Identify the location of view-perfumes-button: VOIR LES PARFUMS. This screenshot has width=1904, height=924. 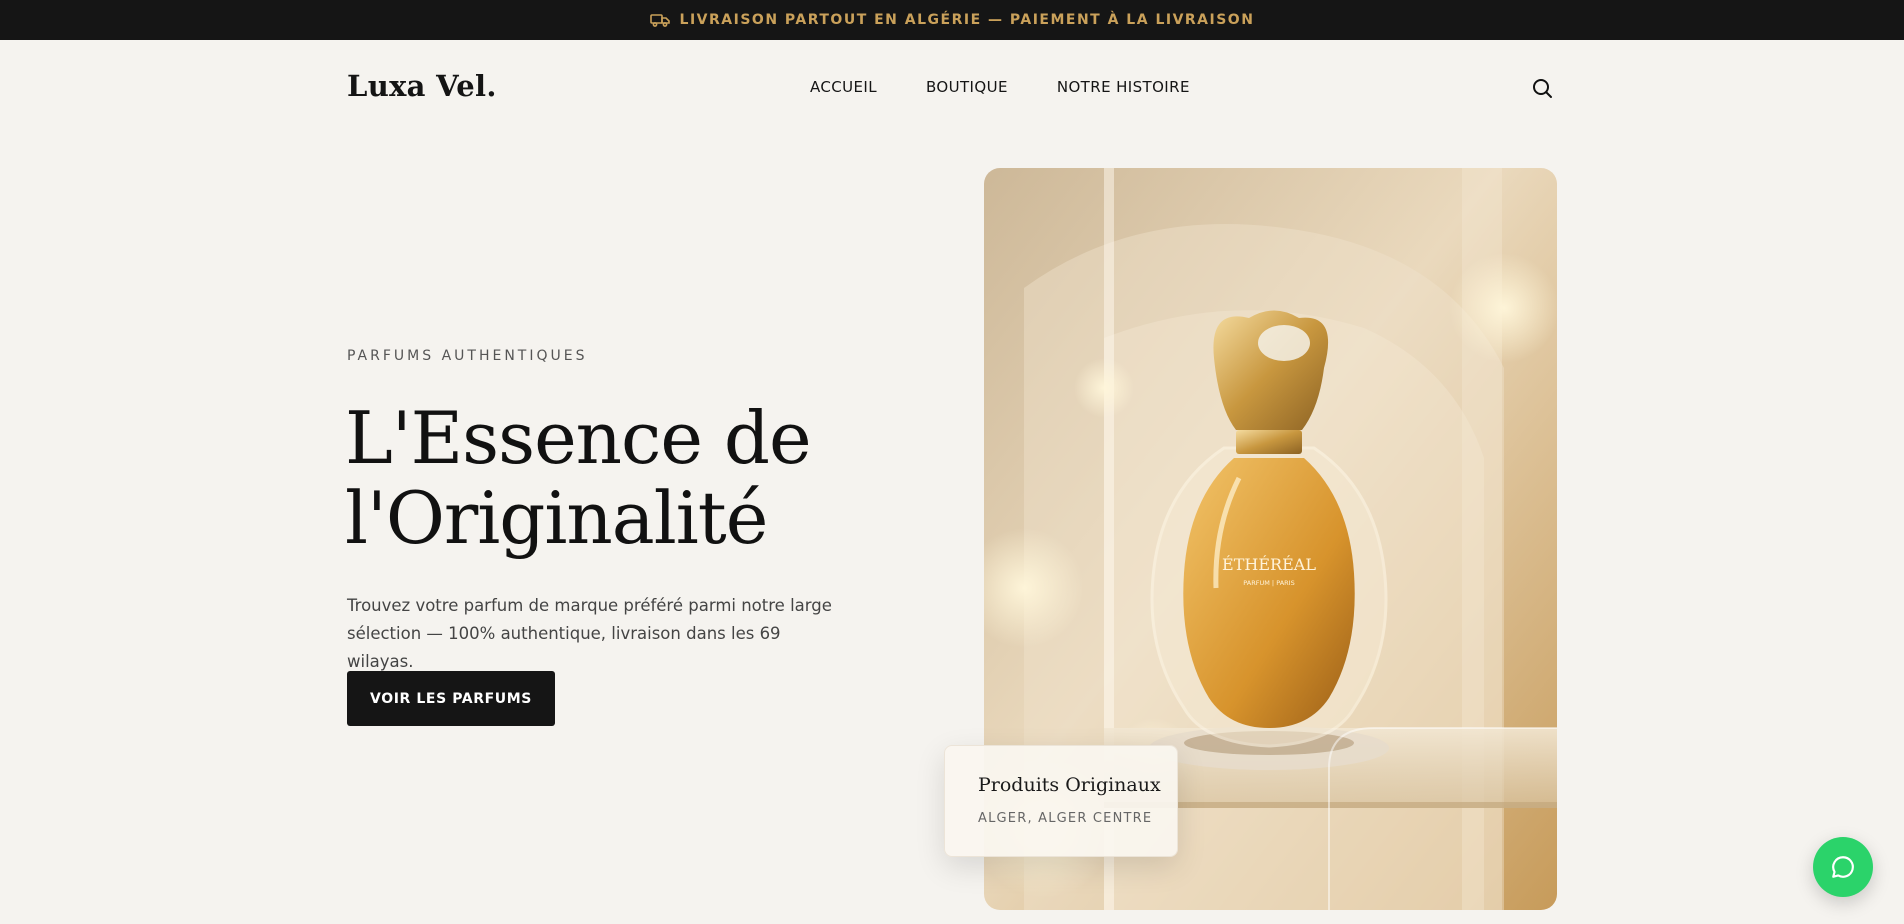
(451, 698).